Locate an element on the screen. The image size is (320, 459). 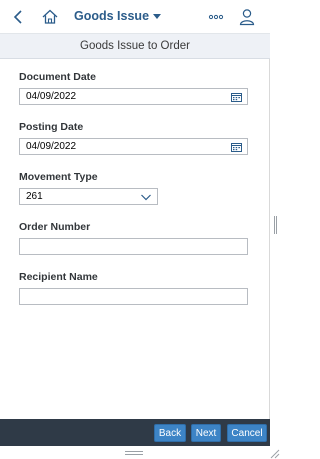
cancel-button: Cancel is located at coordinates (247, 433).